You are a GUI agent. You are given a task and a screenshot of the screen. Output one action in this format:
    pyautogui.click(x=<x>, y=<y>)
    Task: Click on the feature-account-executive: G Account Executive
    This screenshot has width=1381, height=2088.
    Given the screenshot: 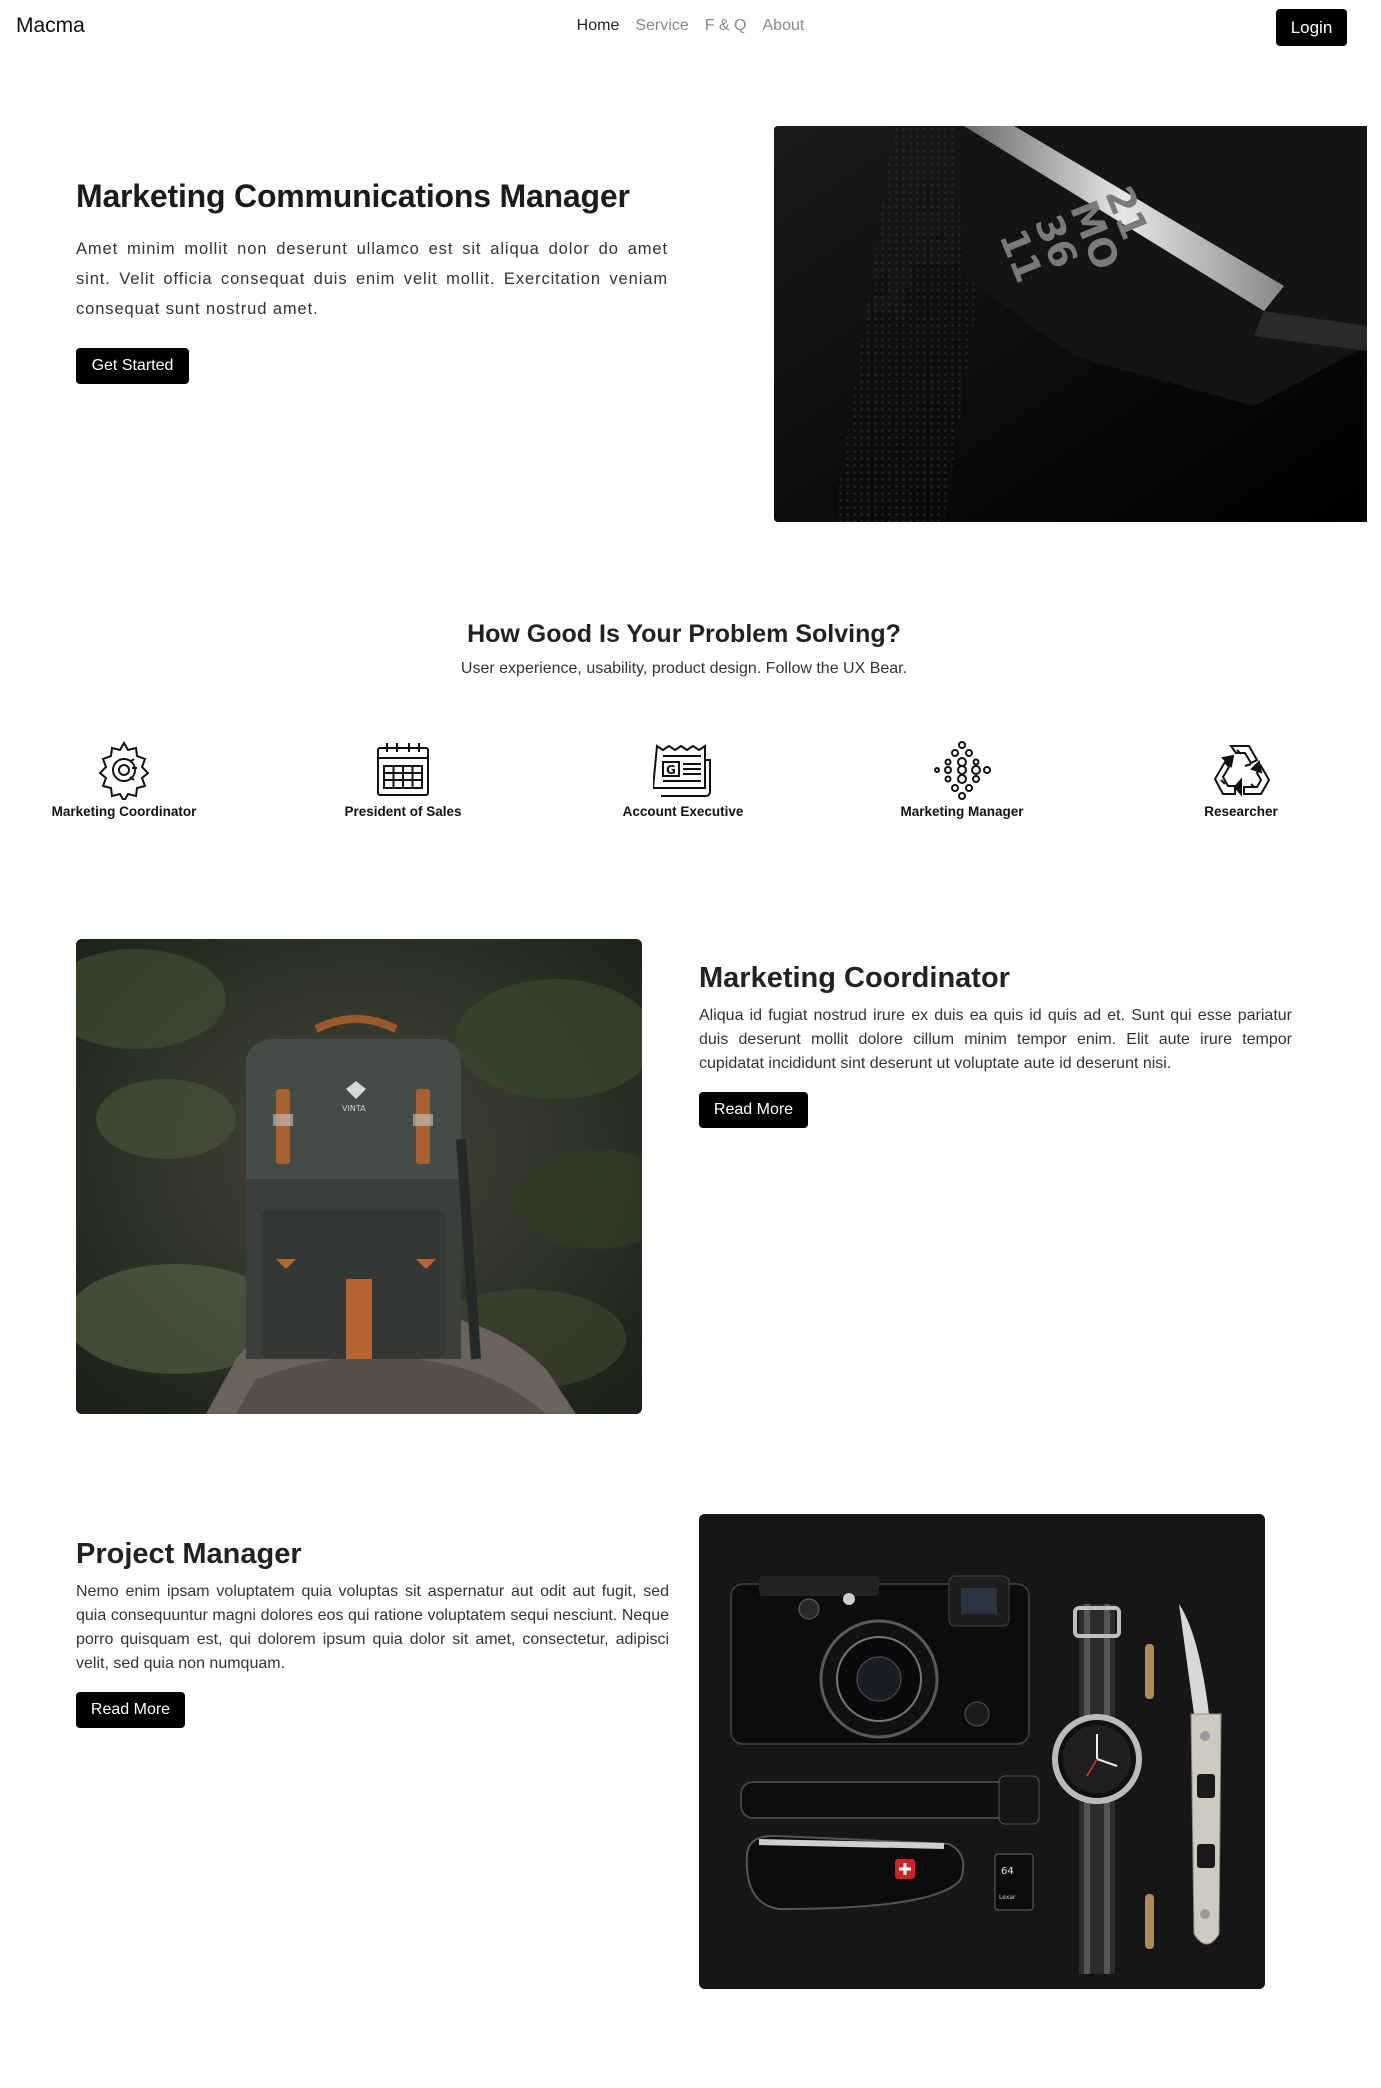 What is the action you would take?
    pyautogui.click(x=683, y=779)
    